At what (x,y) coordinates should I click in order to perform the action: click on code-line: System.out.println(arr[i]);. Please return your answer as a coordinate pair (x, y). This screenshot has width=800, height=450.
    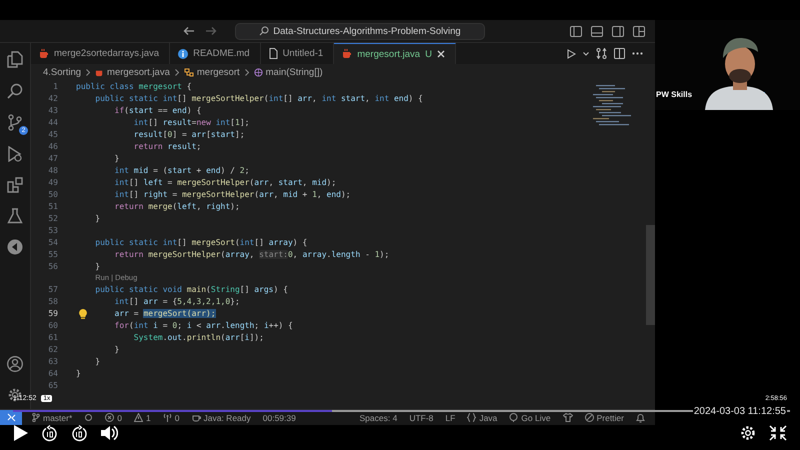
    Looking at the image, I should click on (199, 337).